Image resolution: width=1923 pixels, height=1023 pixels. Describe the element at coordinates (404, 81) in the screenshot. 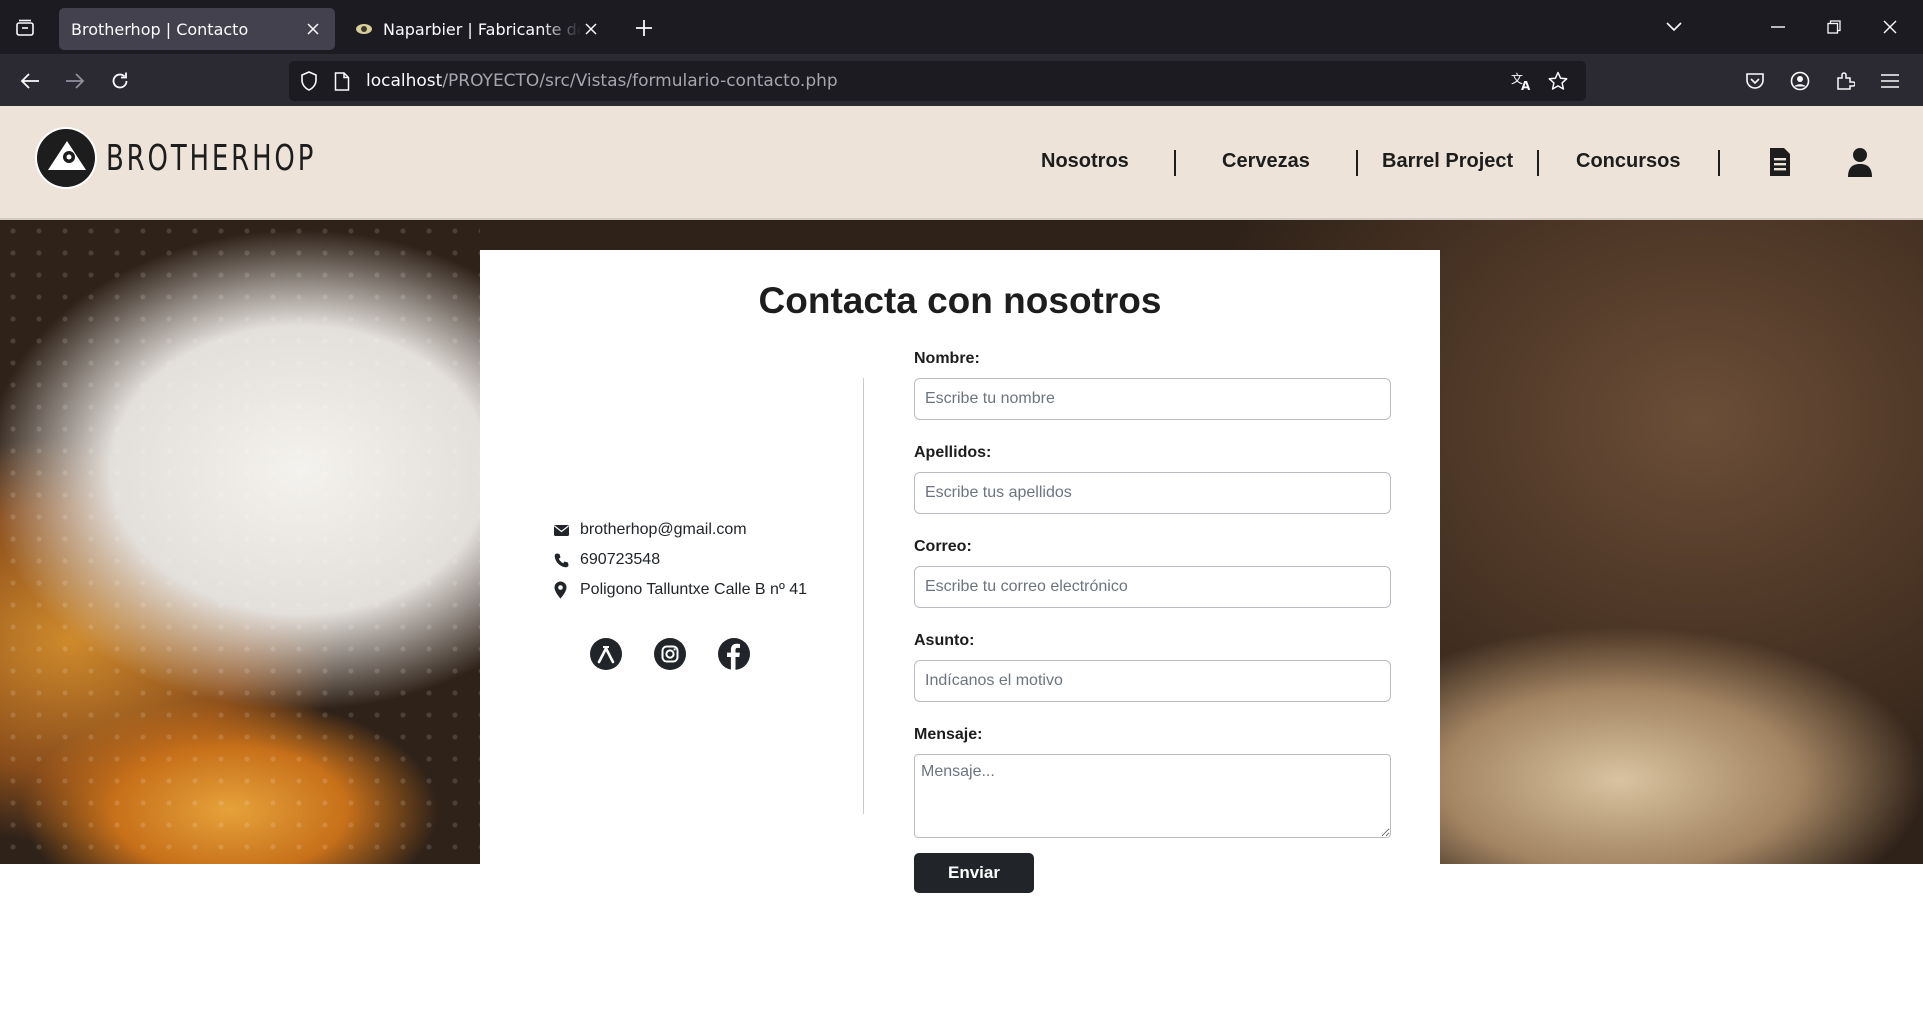

I see `url-host: localhost` at that location.